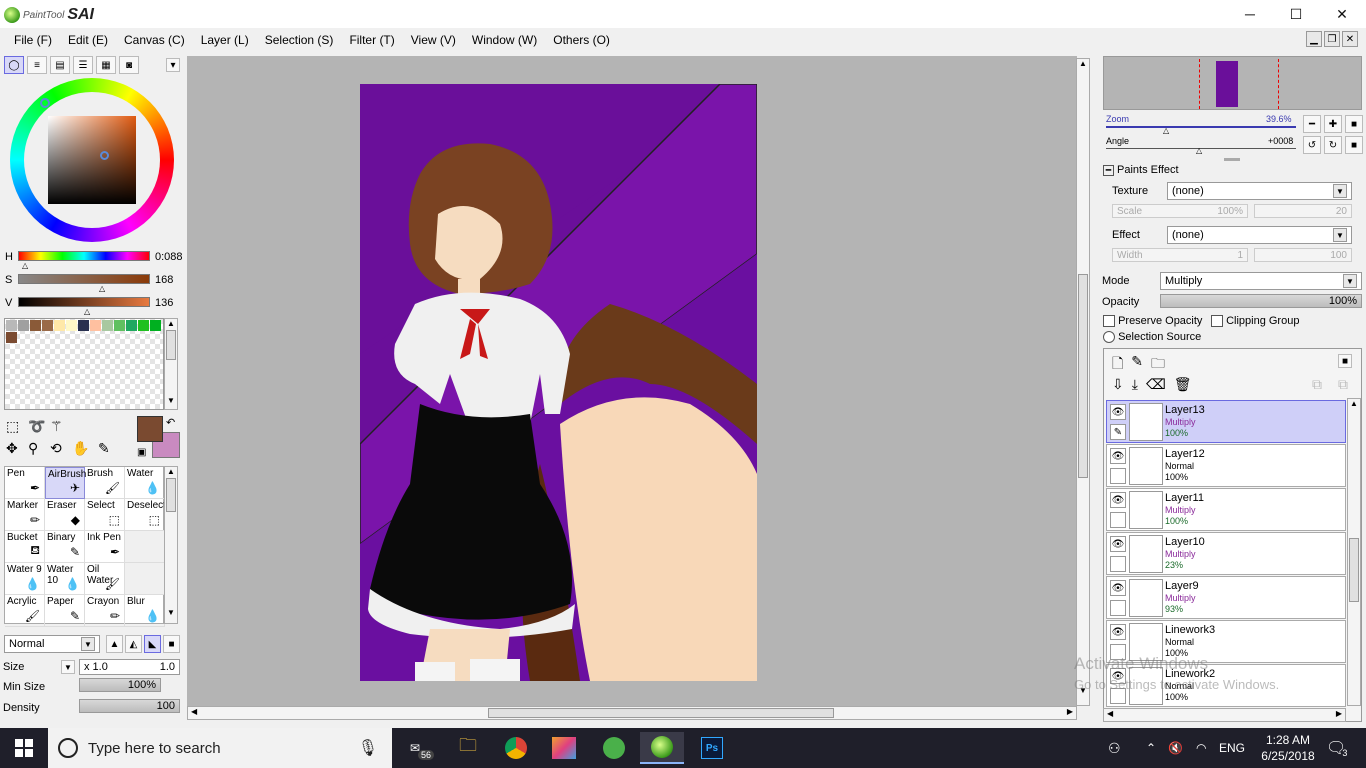  What do you see at coordinates (581, 40) in the screenshot?
I see `menu-others: Others (O)` at bounding box center [581, 40].